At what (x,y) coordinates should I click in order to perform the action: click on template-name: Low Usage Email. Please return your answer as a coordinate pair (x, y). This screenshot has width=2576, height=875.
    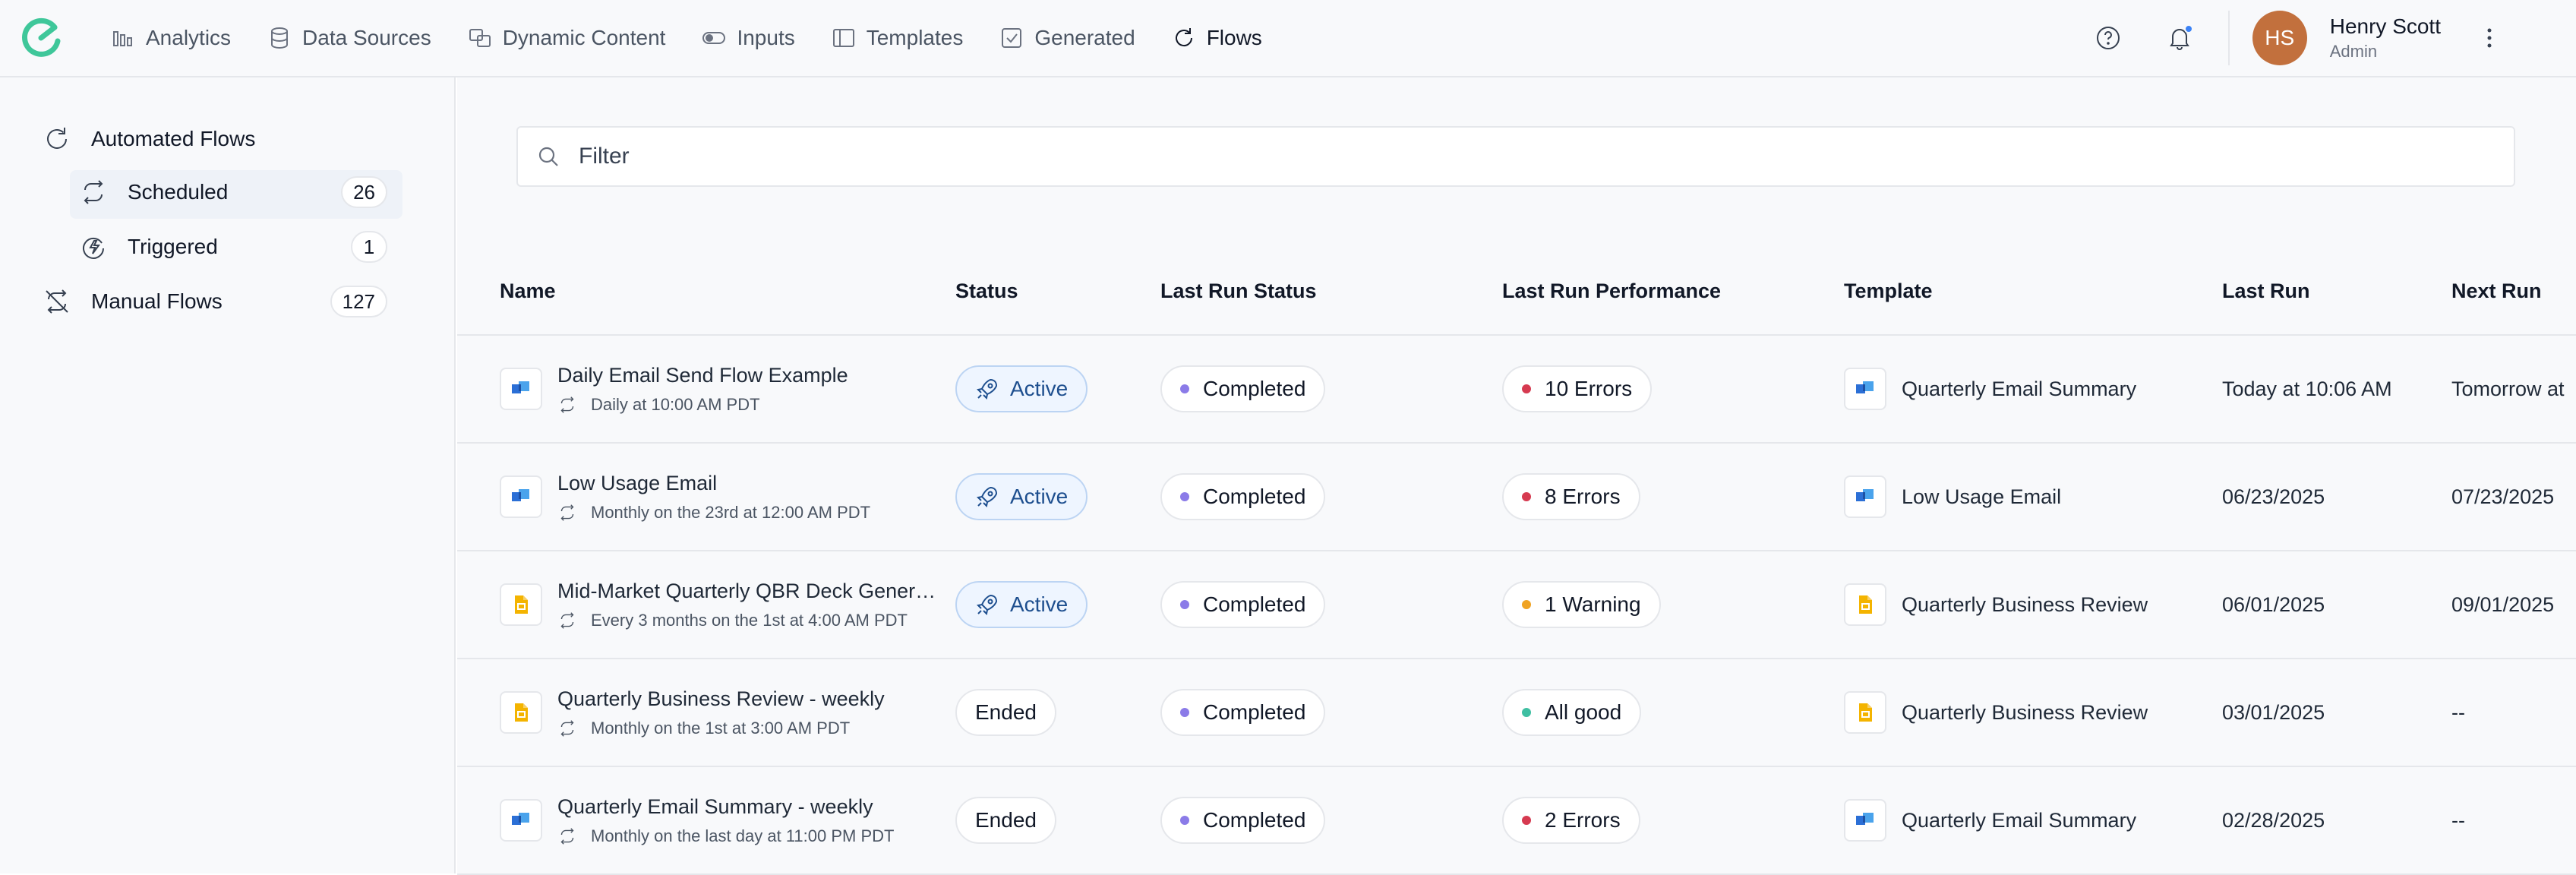
    Looking at the image, I should click on (1981, 497).